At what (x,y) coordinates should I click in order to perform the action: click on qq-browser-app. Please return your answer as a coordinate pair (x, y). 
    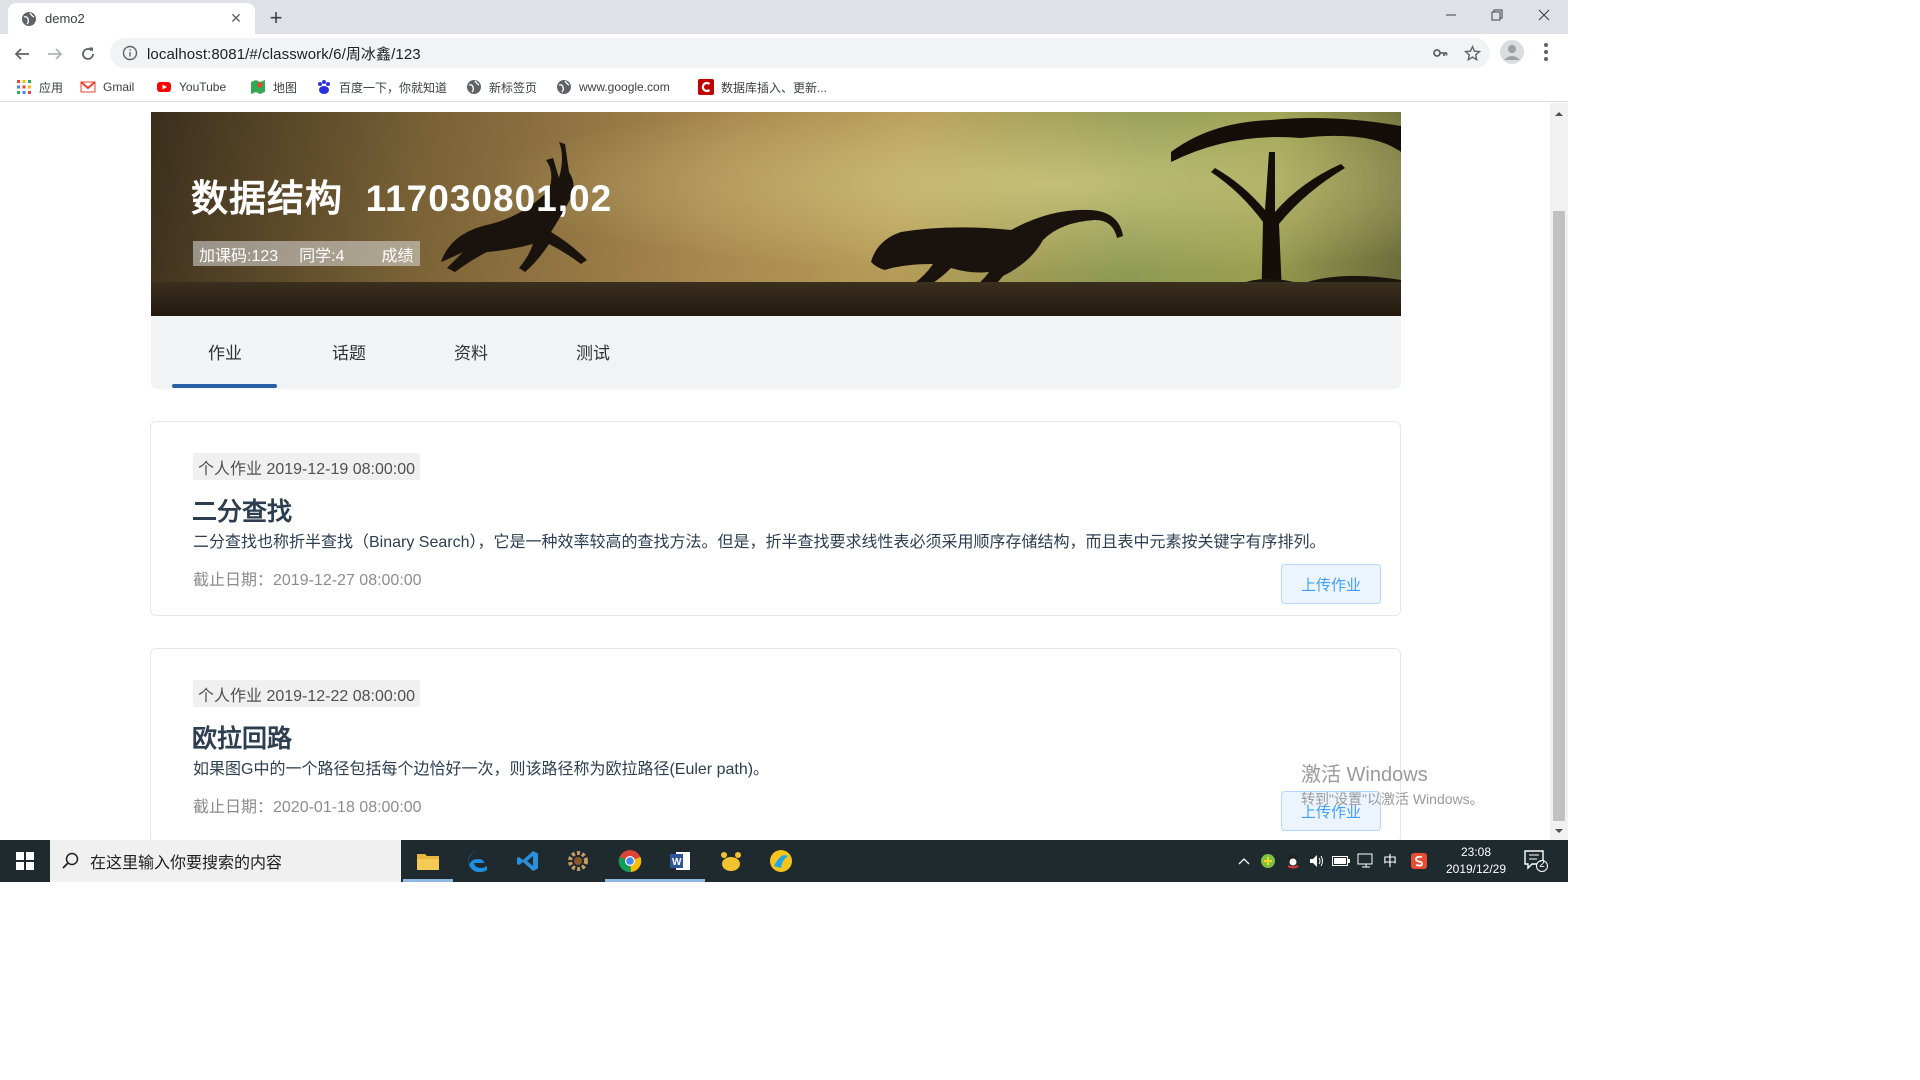
    Looking at the image, I should click on (781, 861).